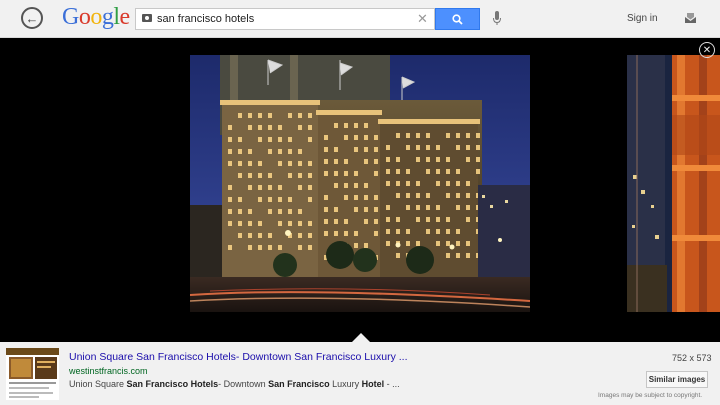 The image size is (720, 405). I want to click on search-box: ✕, so click(285, 19).